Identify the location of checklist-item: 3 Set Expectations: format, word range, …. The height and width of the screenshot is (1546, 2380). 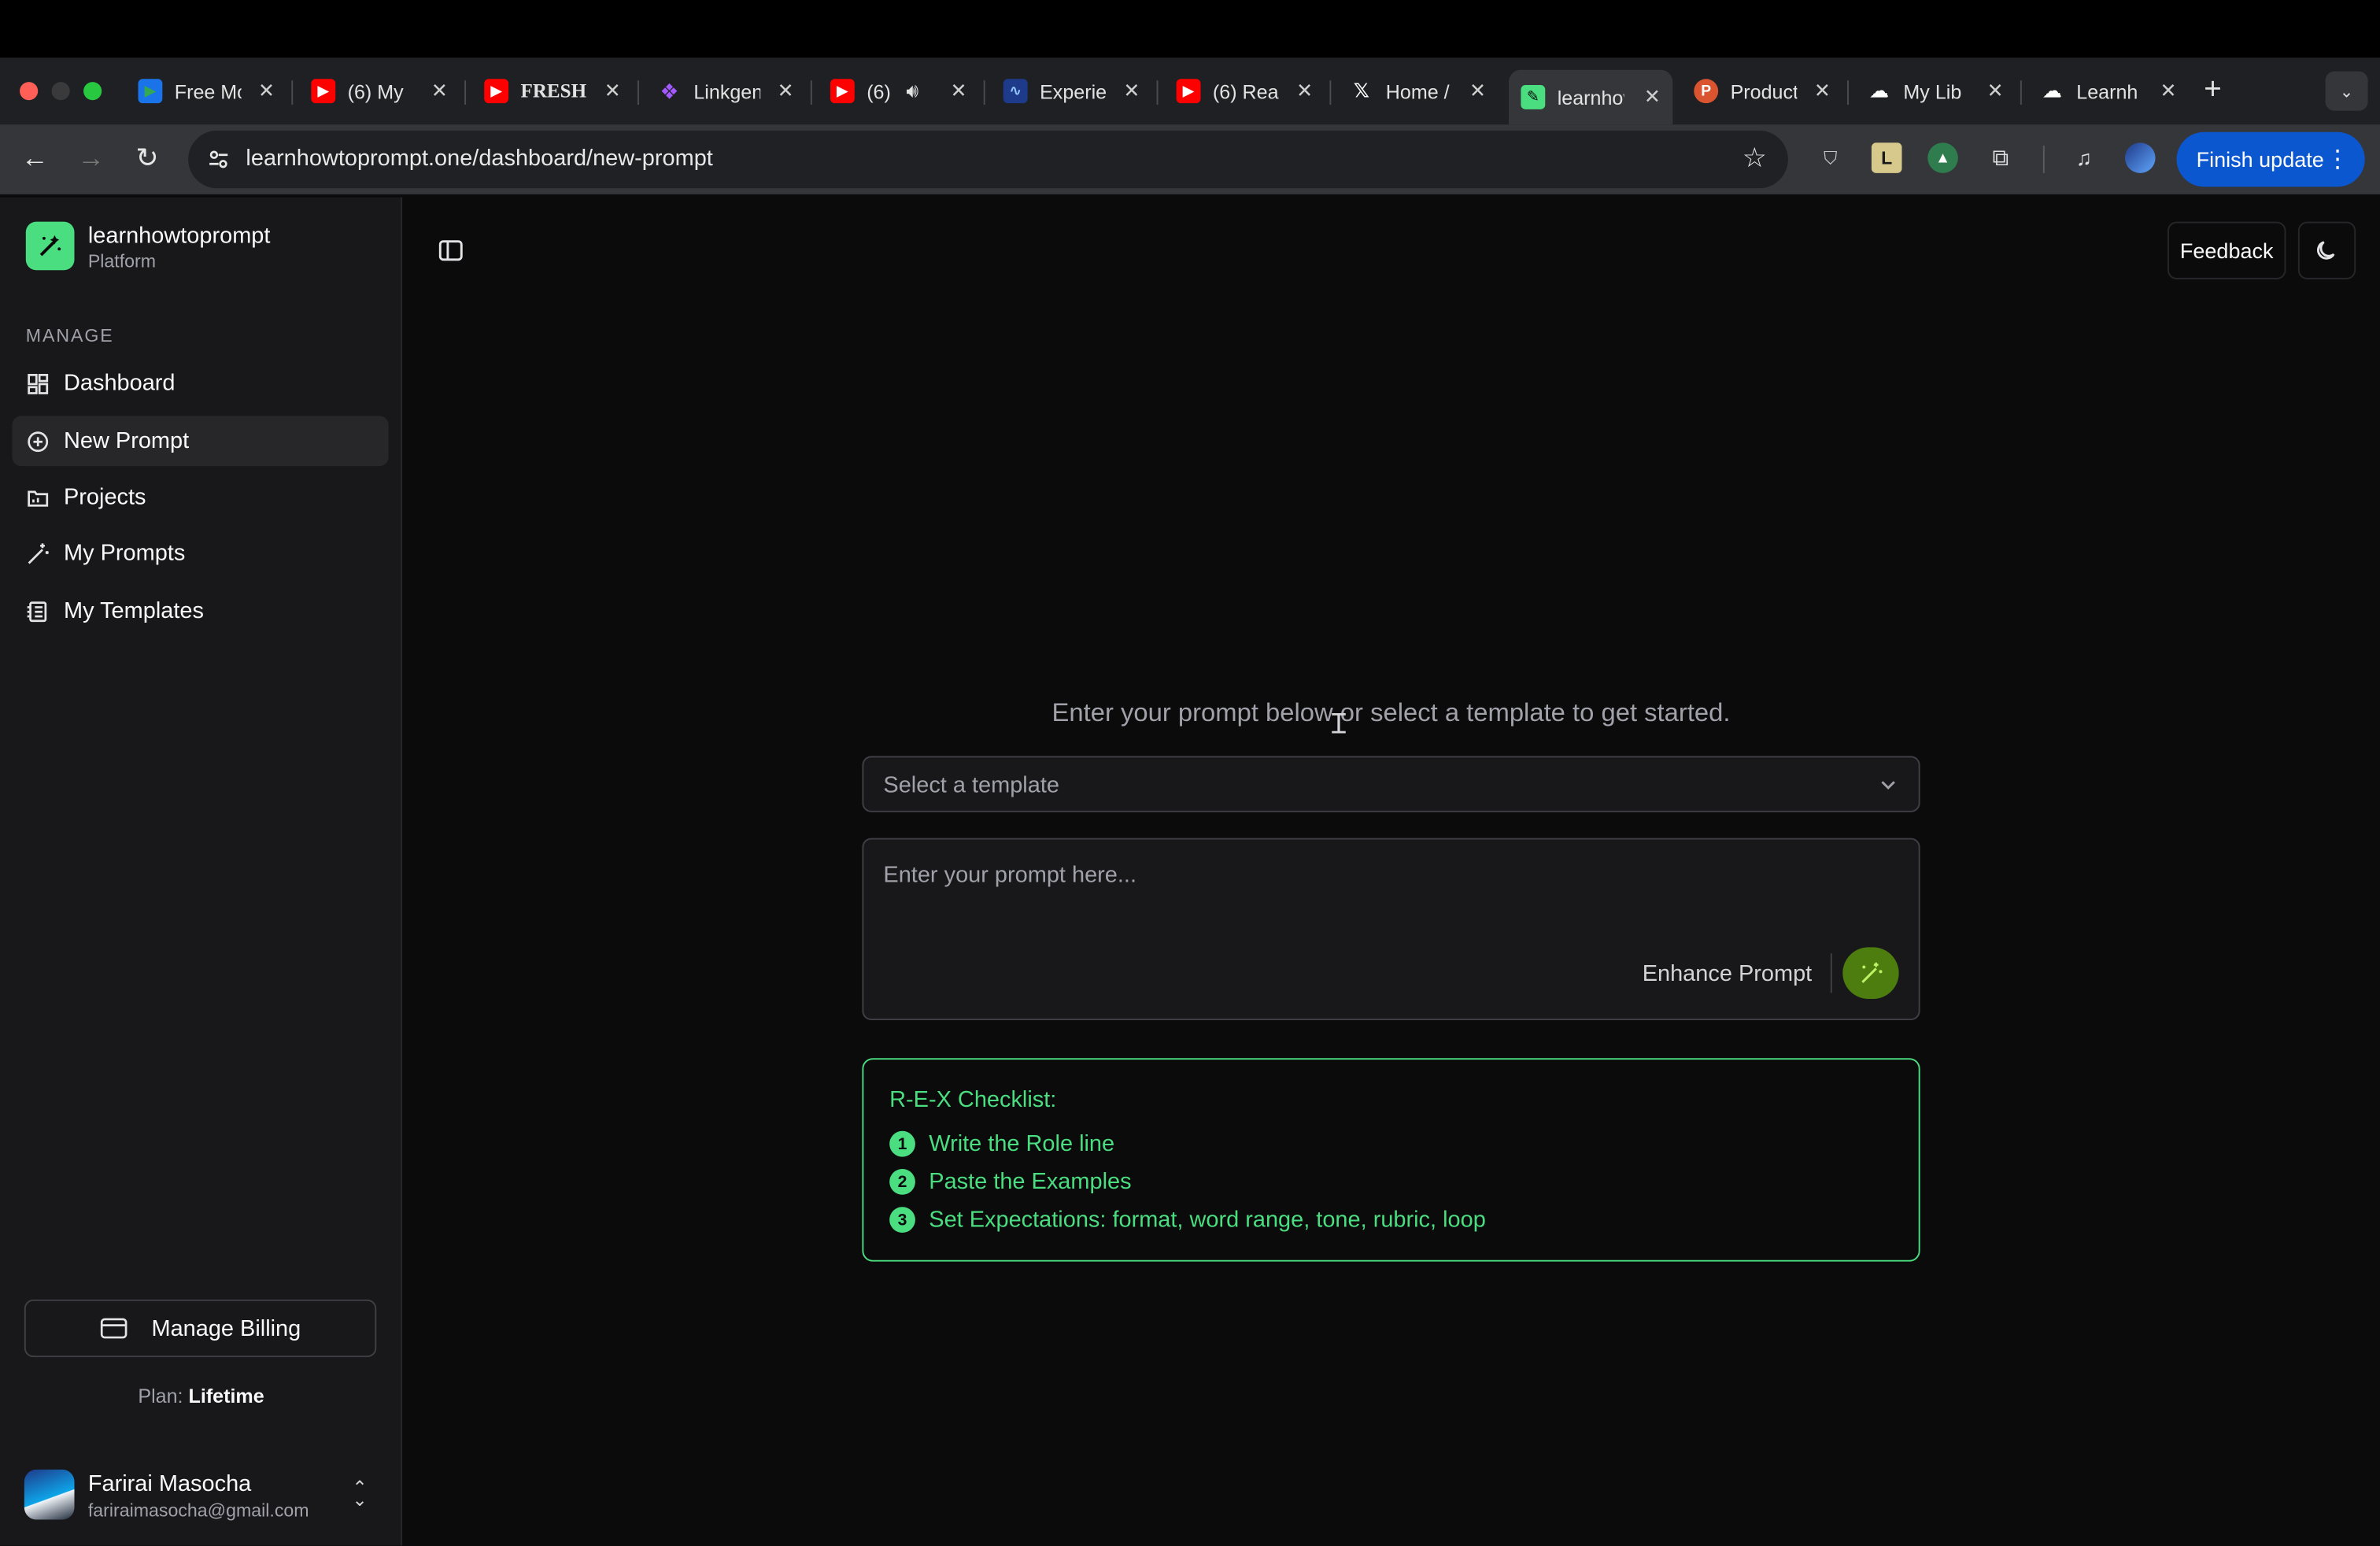
(1187, 1220).